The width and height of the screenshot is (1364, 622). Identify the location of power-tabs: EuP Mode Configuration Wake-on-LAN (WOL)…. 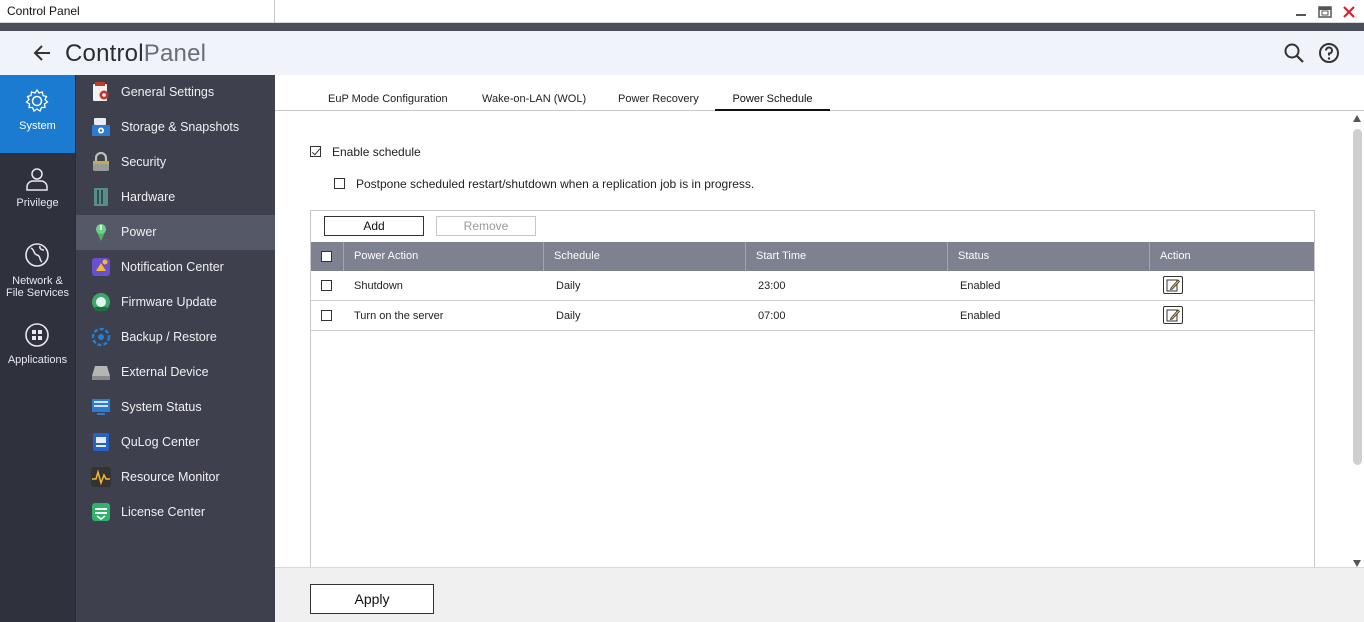
(819, 93).